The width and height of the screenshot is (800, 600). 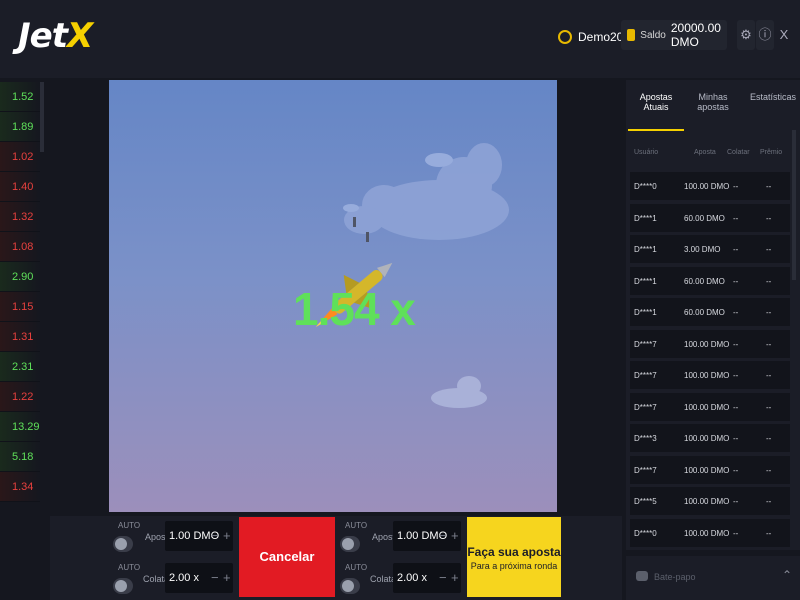 What do you see at coordinates (702, 249) in the screenshot?
I see `bet-amount: 3.00 DMO` at bounding box center [702, 249].